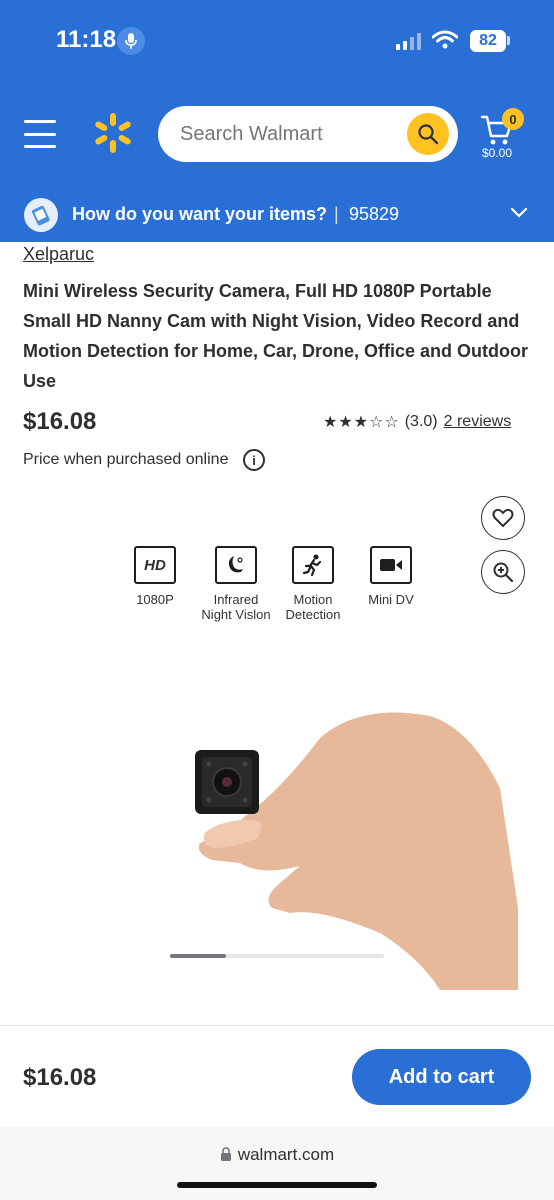  I want to click on search-bar, so click(308, 134).